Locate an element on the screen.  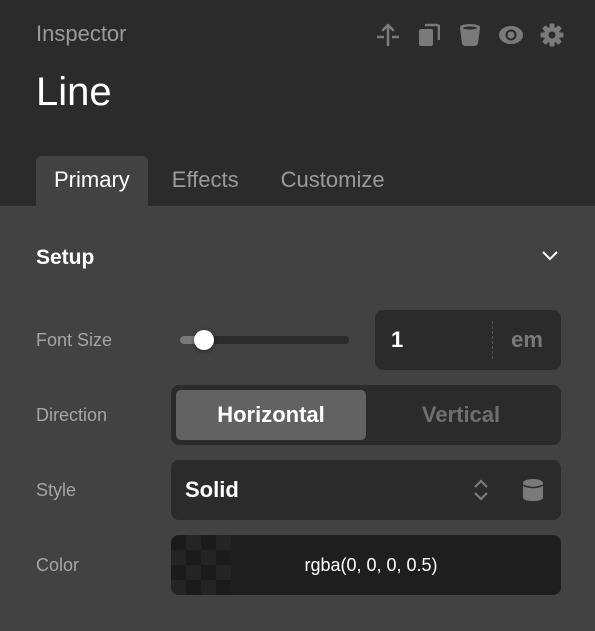
direction-label: Direction is located at coordinates (72, 414).